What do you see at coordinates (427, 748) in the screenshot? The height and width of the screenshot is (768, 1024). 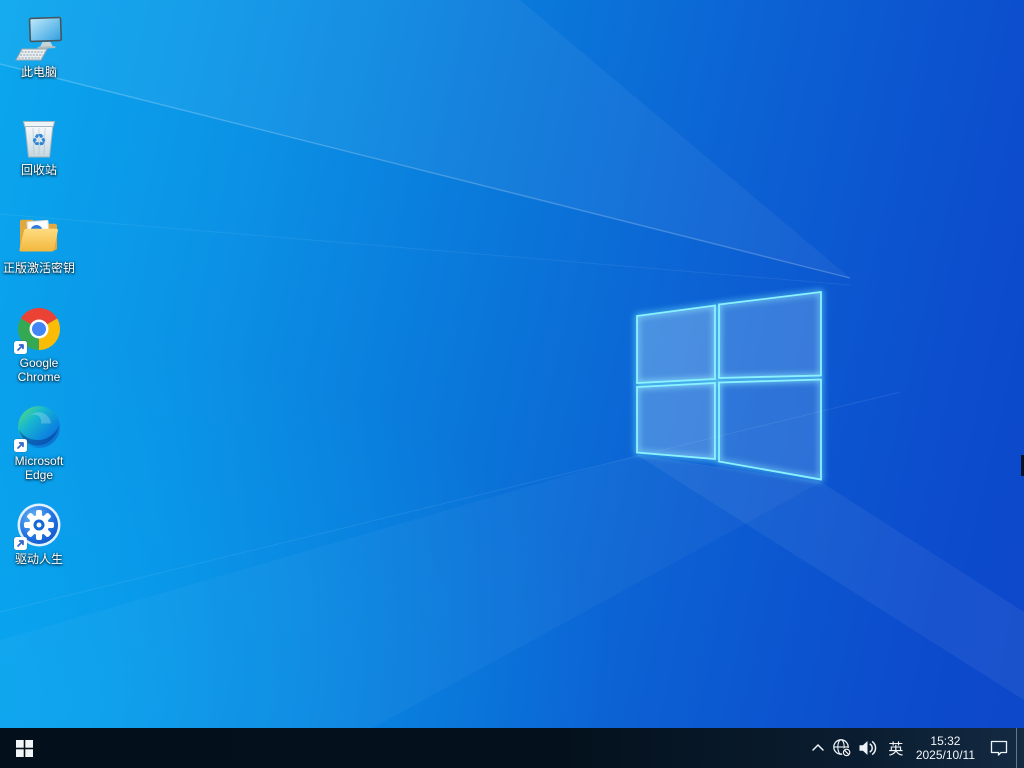 I see `taskbar-empty-area` at bounding box center [427, 748].